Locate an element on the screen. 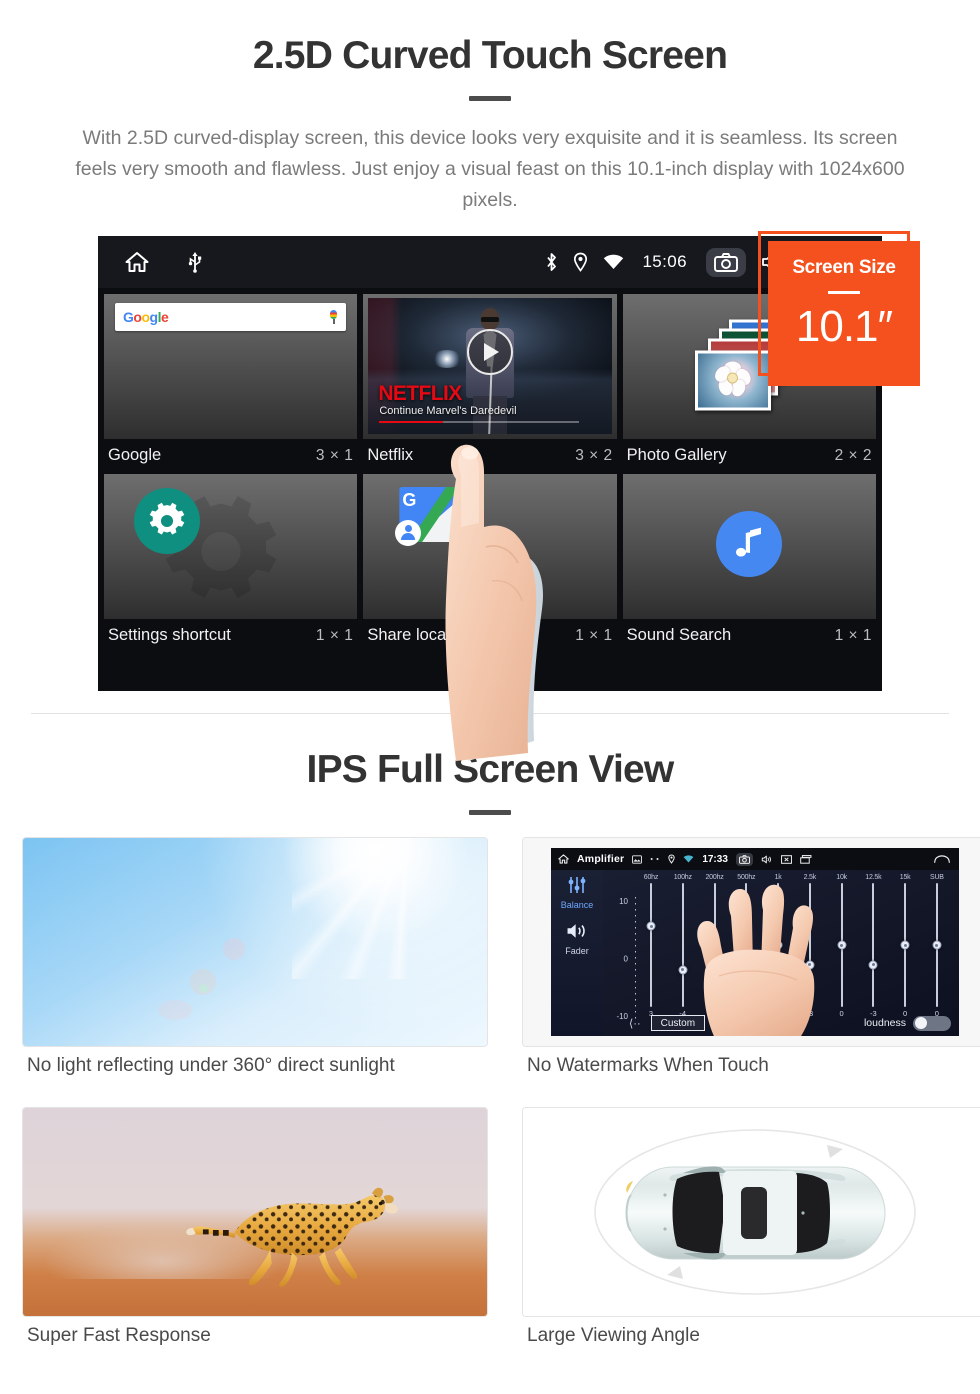 The height and width of the screenshot is (1394, 980). feature-card-cheetah: Super Fast Response is located at coordinates (255, 1235).